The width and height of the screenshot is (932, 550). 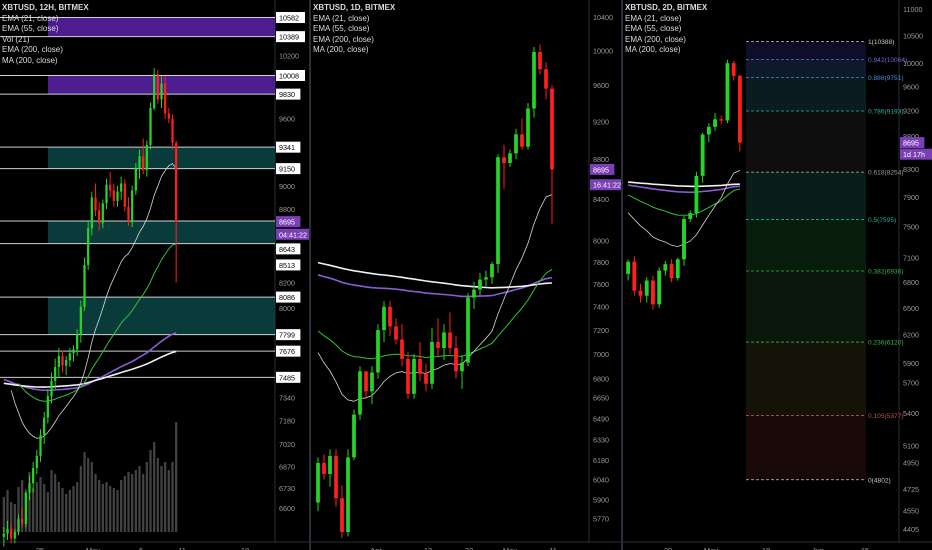 What do you see at coordinates (601, 284) in the screenshot?
I see `y-tick-label: 7600` at bounding box center [601, 284].